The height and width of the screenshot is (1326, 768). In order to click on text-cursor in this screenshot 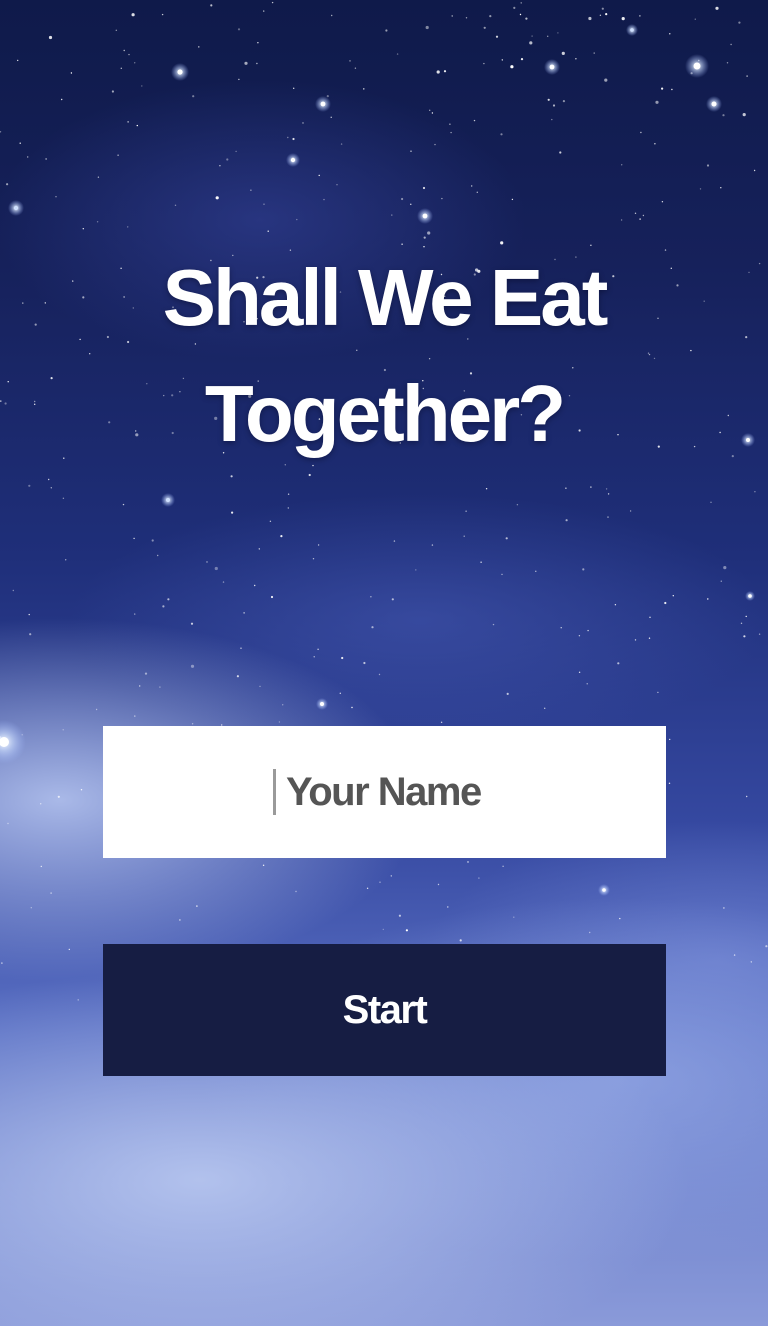, I will do `click(274, 792)`.